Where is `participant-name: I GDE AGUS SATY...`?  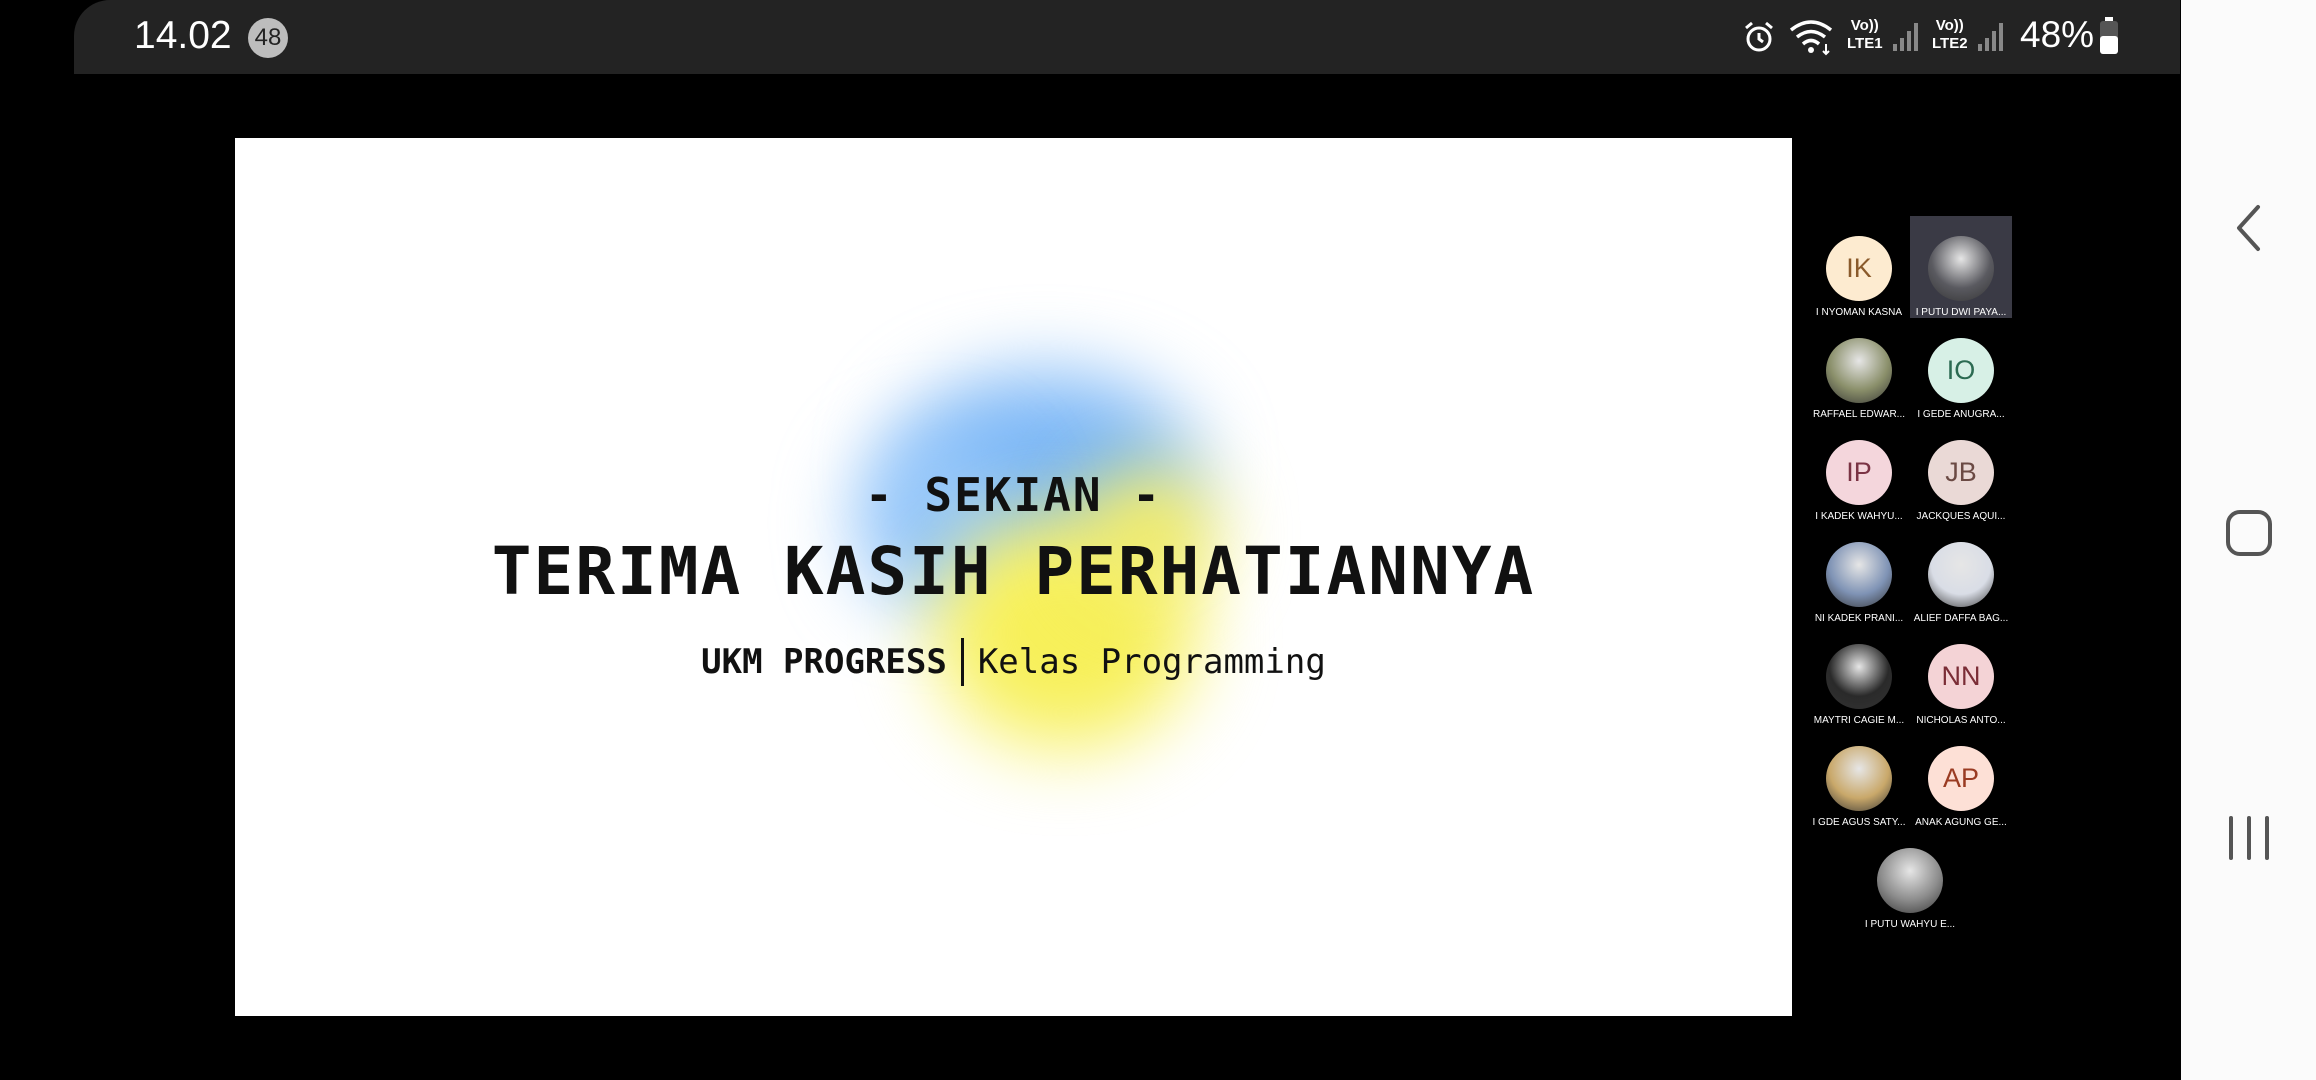 participant-name: I GDE AGUS SATY... is located at coordinates (1859, 822).